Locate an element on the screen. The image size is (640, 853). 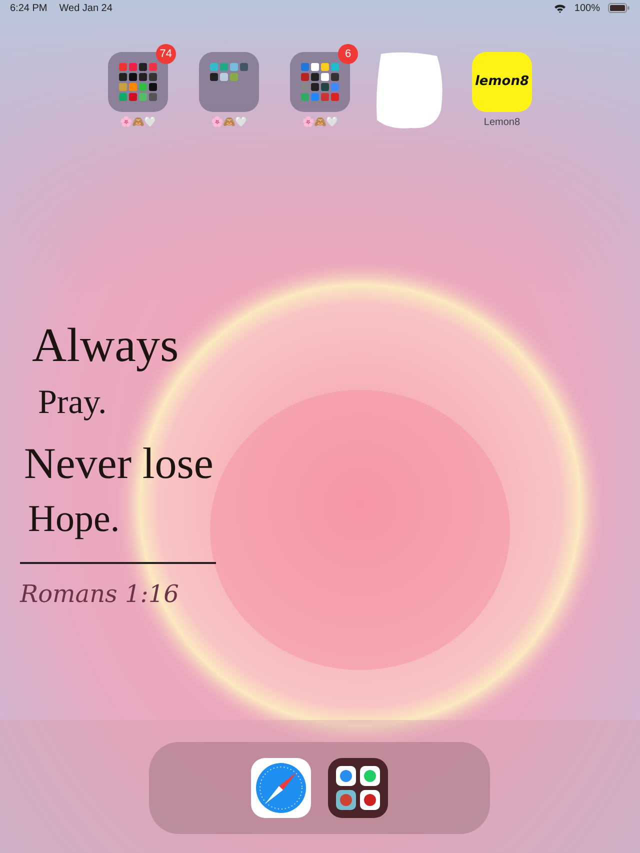
compass-icon is located at coordinates (281, 788).